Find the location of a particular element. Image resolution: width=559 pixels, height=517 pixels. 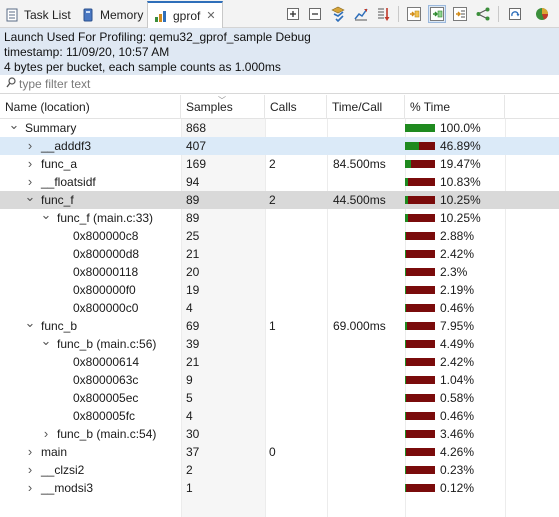

percent-text: 0.58% is located at coordinates (457, 398).